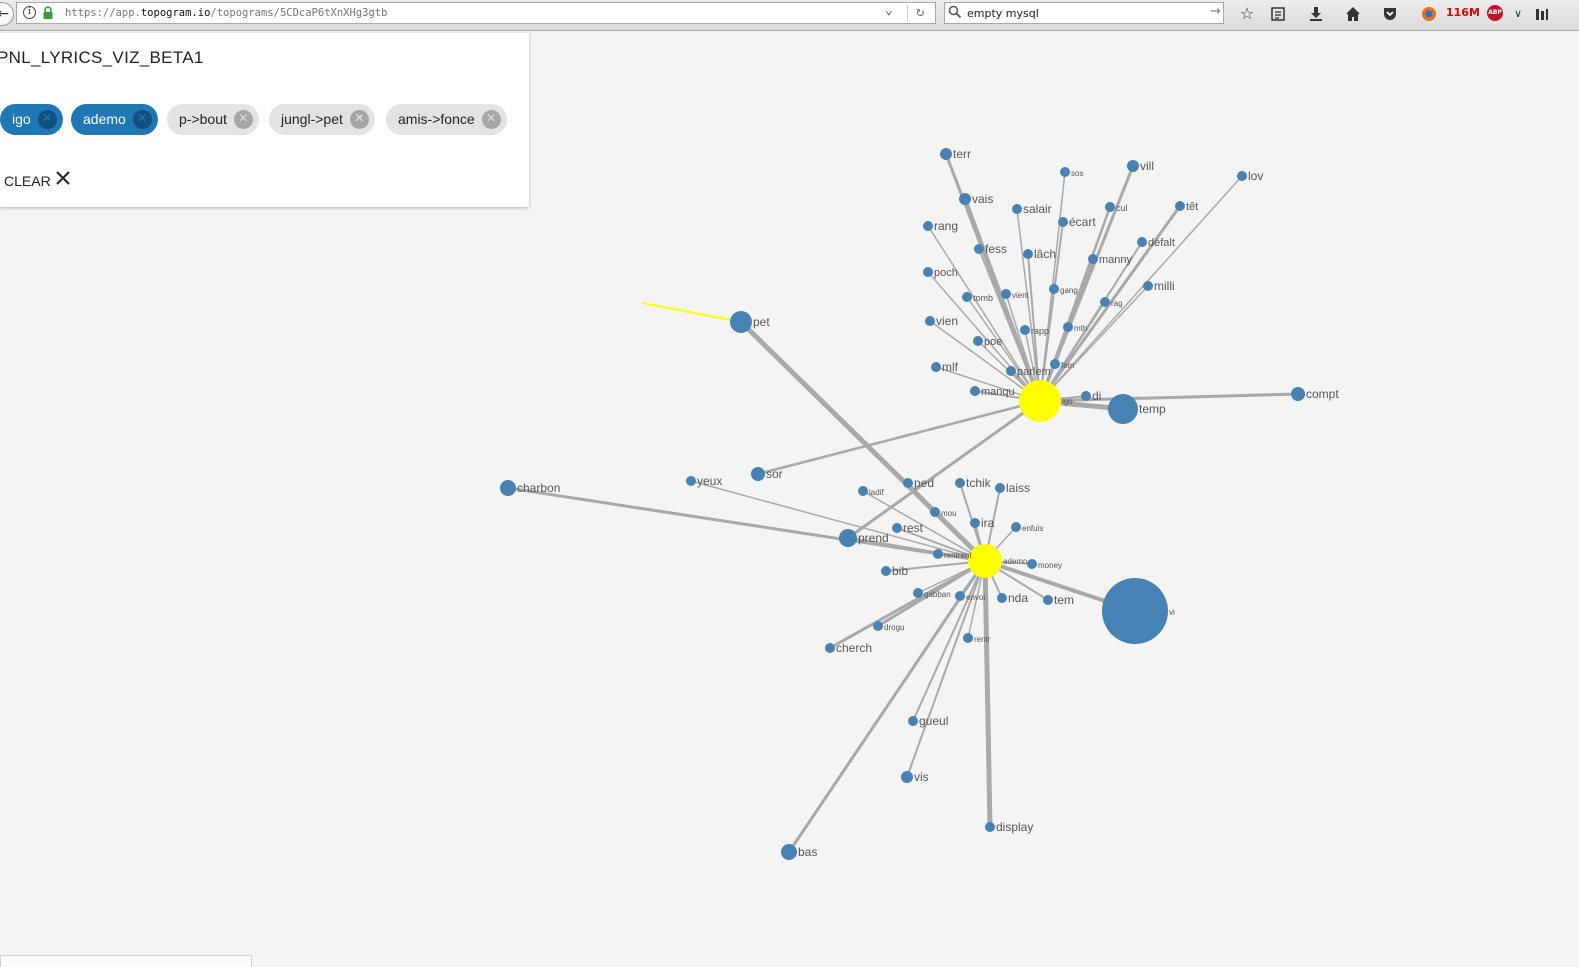 The width and height of the screenshot is (1579, 967). What do you see at coordinates (1000, 488) in the screenshot?
I see `node-laiss` at bounding box center [1000, 488].